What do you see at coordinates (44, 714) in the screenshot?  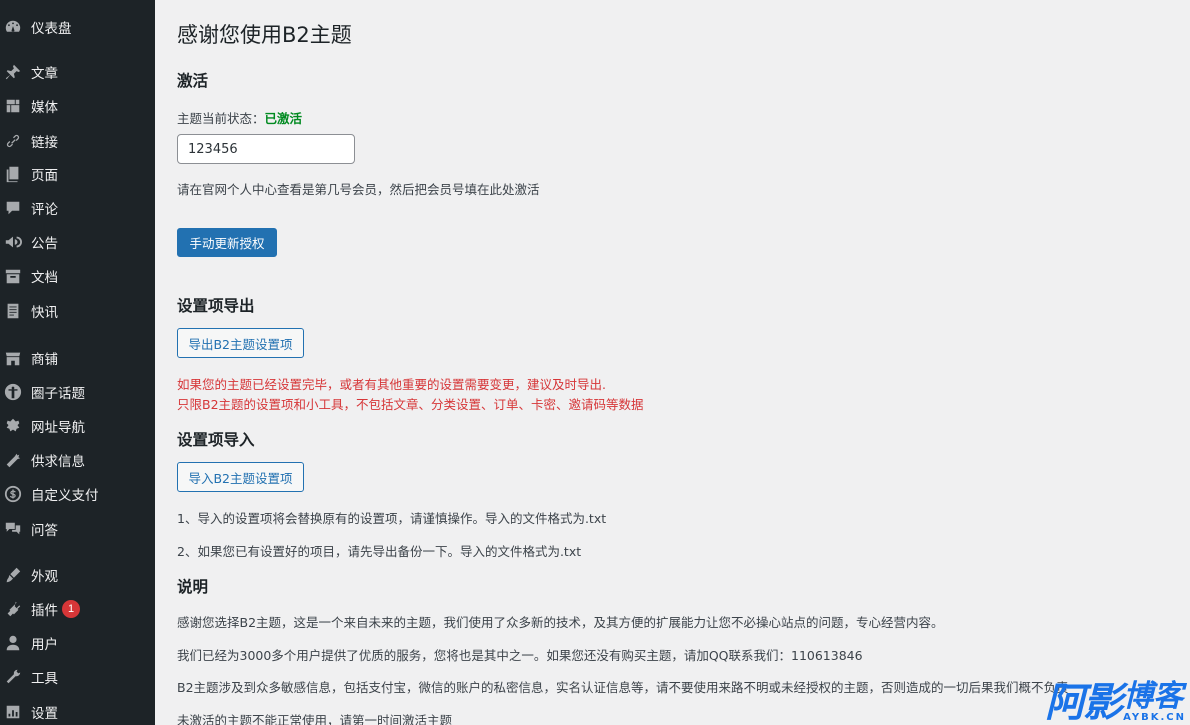 I see `sidebar-item-label: 设置` at bounding box center [44, 714].